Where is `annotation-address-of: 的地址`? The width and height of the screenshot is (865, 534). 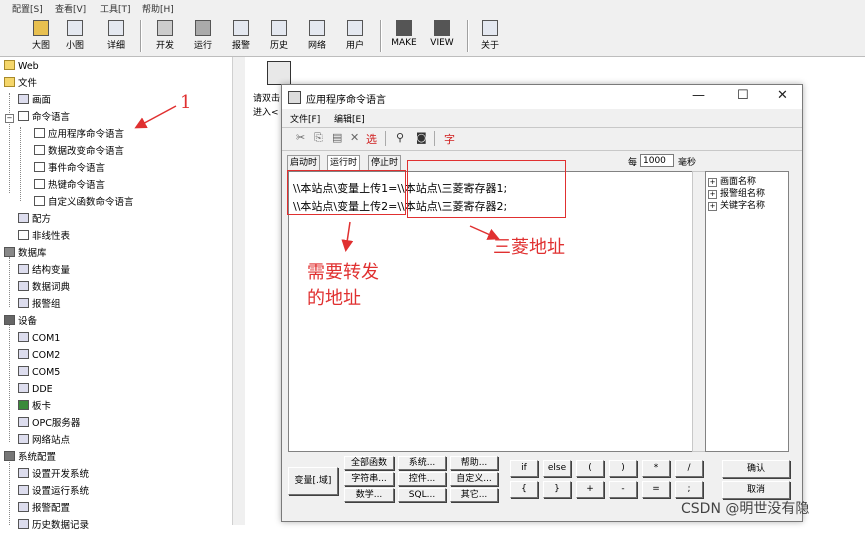
annotation-address-of: 的地址 is located at coordinates (334, 298).